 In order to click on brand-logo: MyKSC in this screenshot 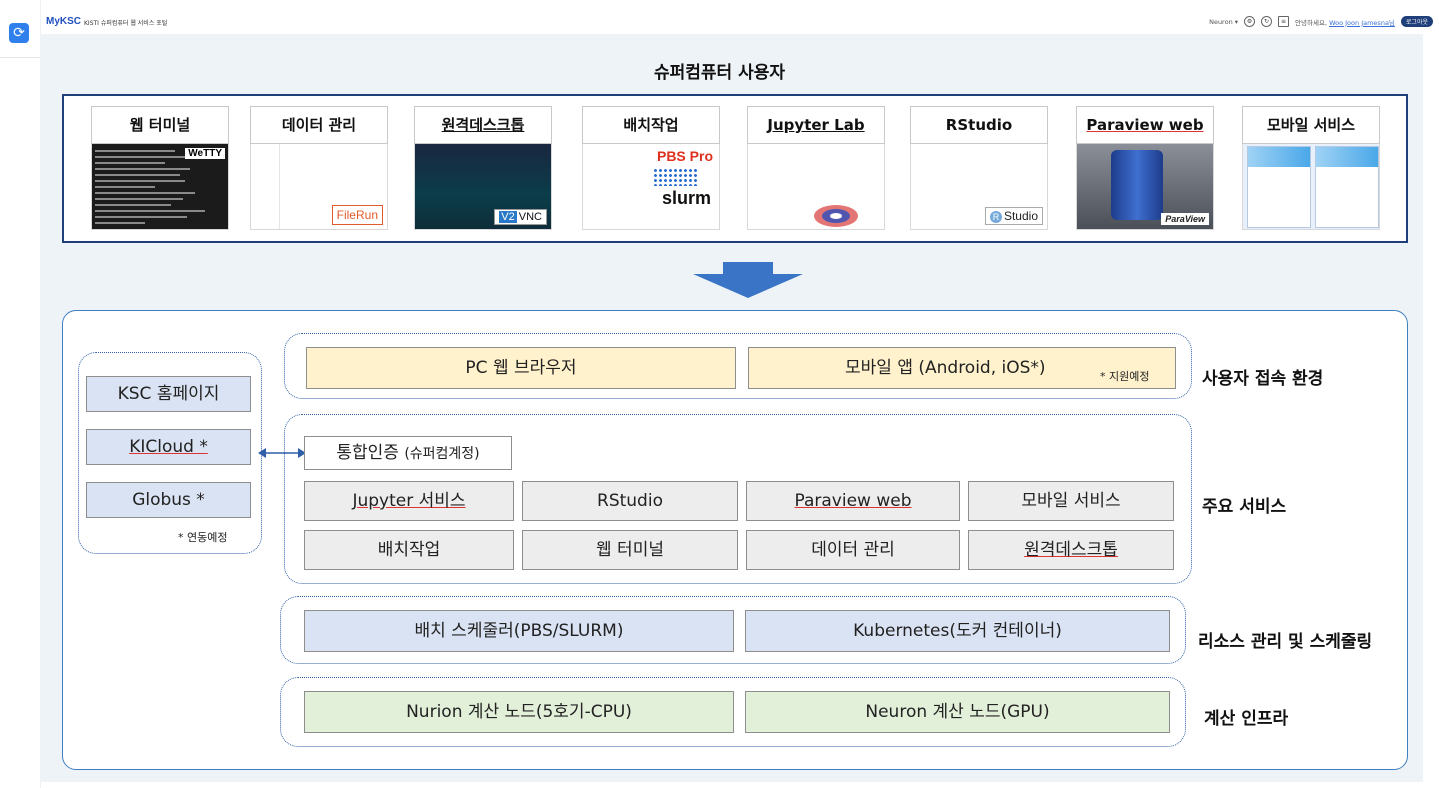, I will do `click(63, 21)`.